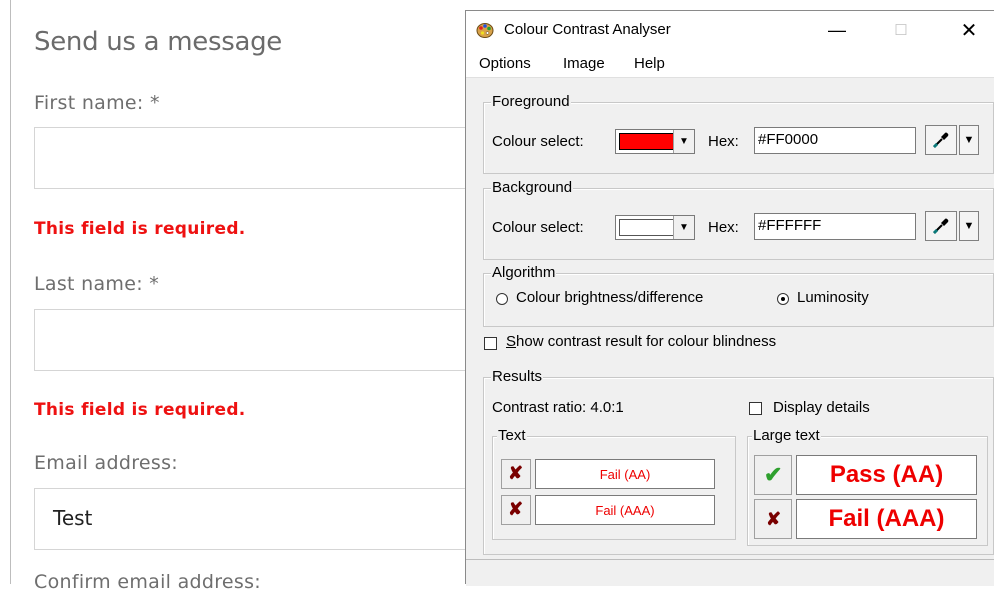 The height and width of the screenshot is (593, 994). I want to click on fg-colour-dropdown: ▼, so click(655, 141).